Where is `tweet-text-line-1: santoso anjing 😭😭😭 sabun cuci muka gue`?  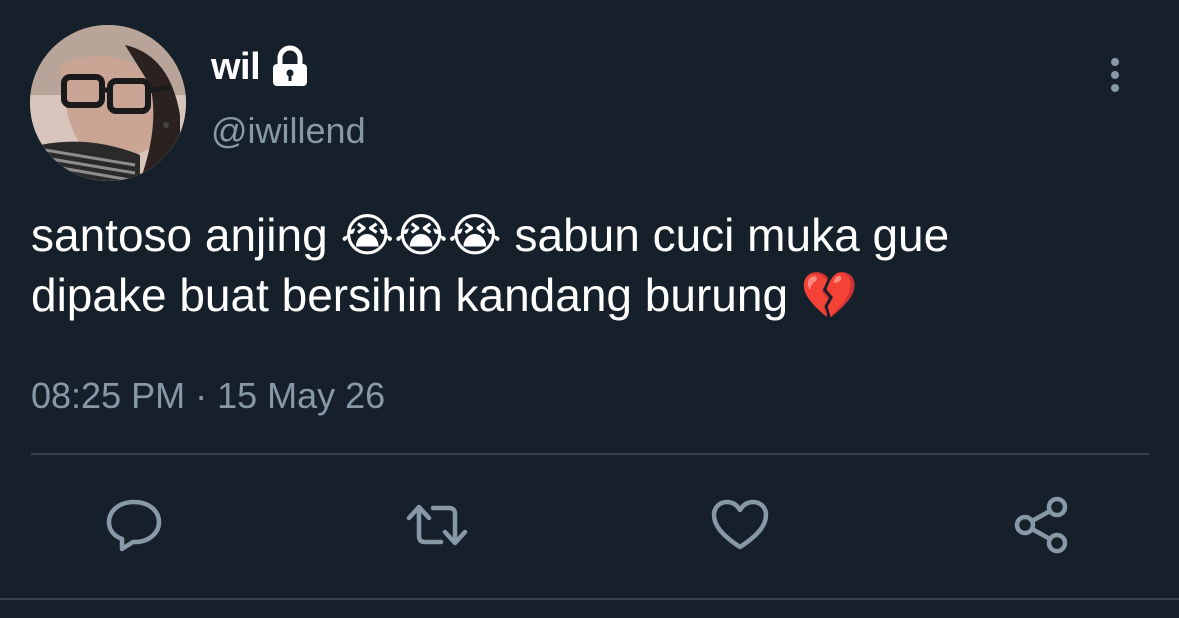
tweet-text-line-1: santoso anjing 😭😭😭 sabun cuci muka gue is located at coordinates (490, 235).